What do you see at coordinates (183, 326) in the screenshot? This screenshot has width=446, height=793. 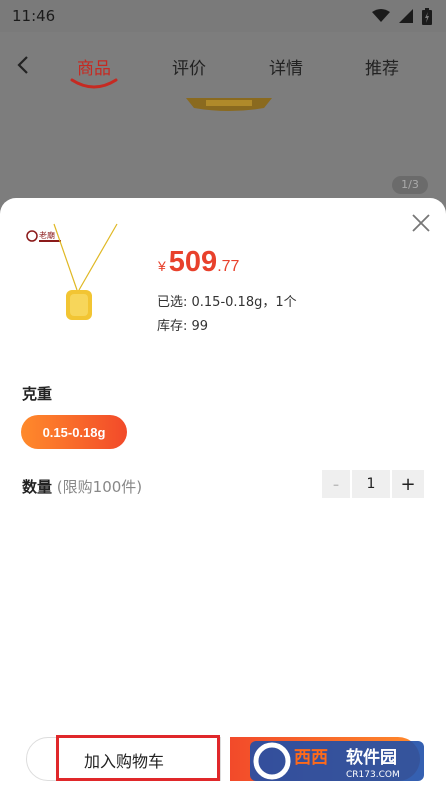 I see `stock-text: 库存: 99` at bounding box center [183, 326].